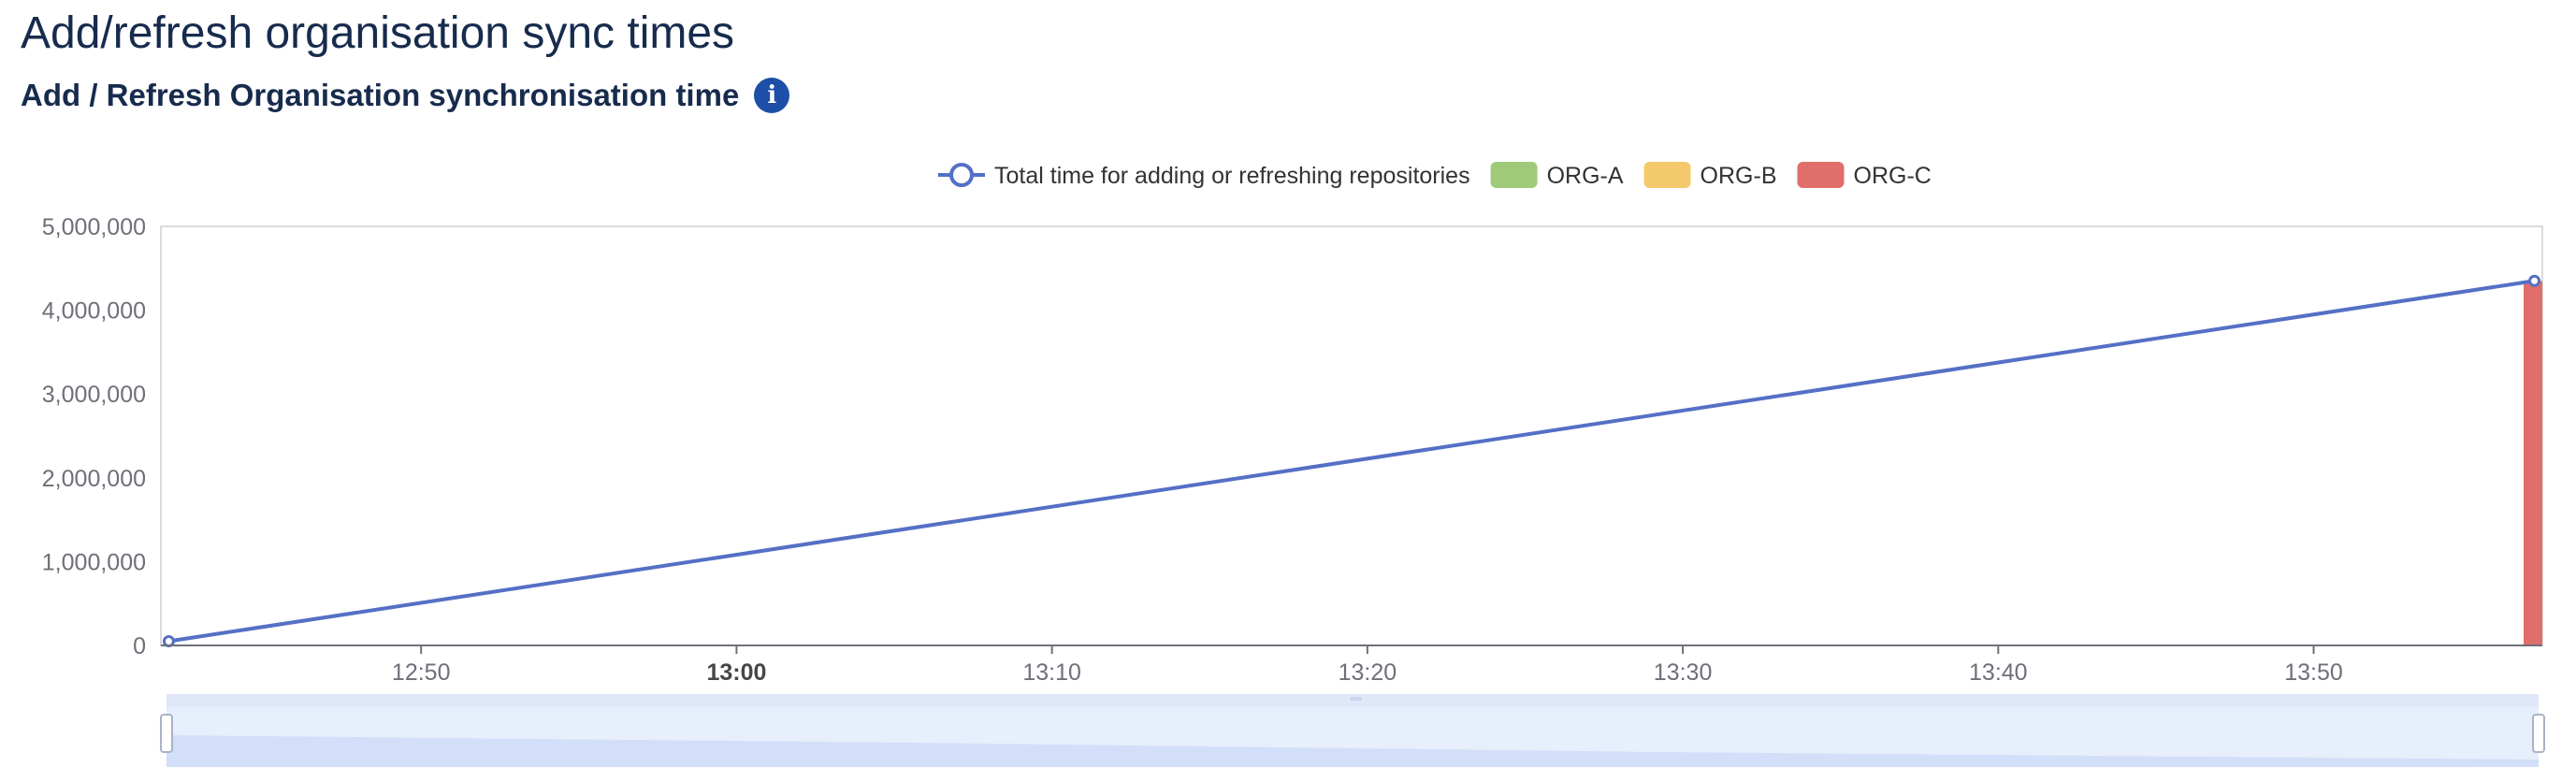 The height and width of the screenshot is (782, 2576). Describe the element at coordinates (1738, 176) in the screenshot. I see `legend-label: ORG-B` at that location.